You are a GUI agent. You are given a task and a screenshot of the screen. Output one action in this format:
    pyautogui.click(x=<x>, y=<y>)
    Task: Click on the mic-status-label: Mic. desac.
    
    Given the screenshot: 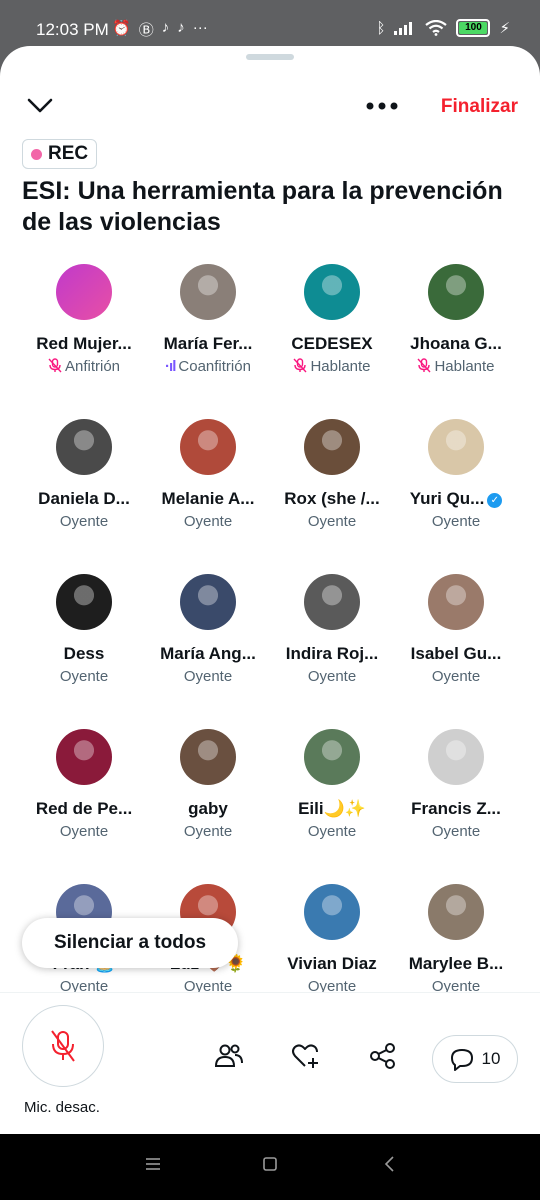 What is the action you would take?
    pyautogui.click(x=62, y=1107)
    